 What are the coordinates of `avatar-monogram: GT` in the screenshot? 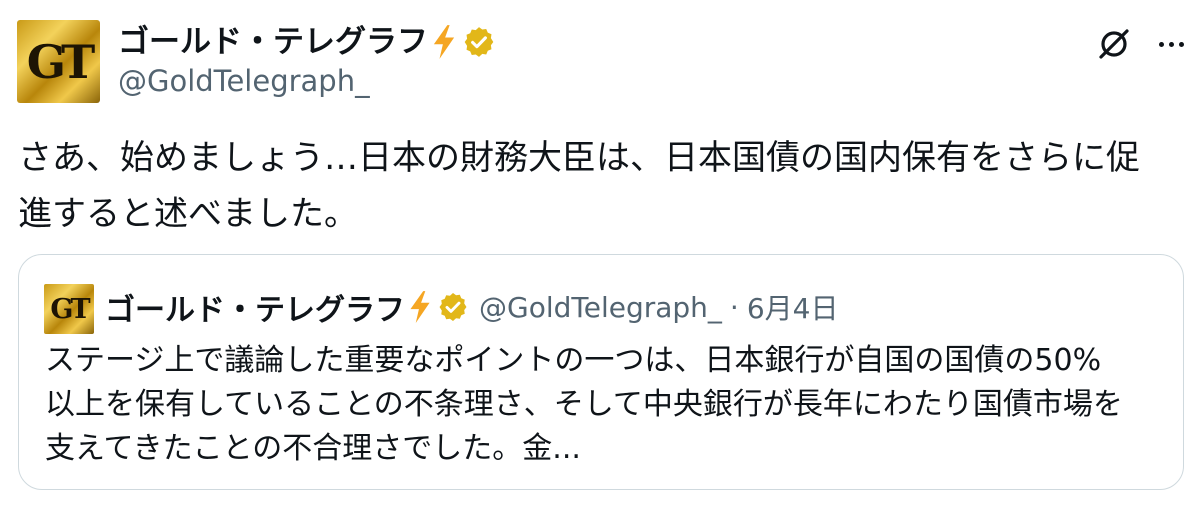 It's located at (61, 61).